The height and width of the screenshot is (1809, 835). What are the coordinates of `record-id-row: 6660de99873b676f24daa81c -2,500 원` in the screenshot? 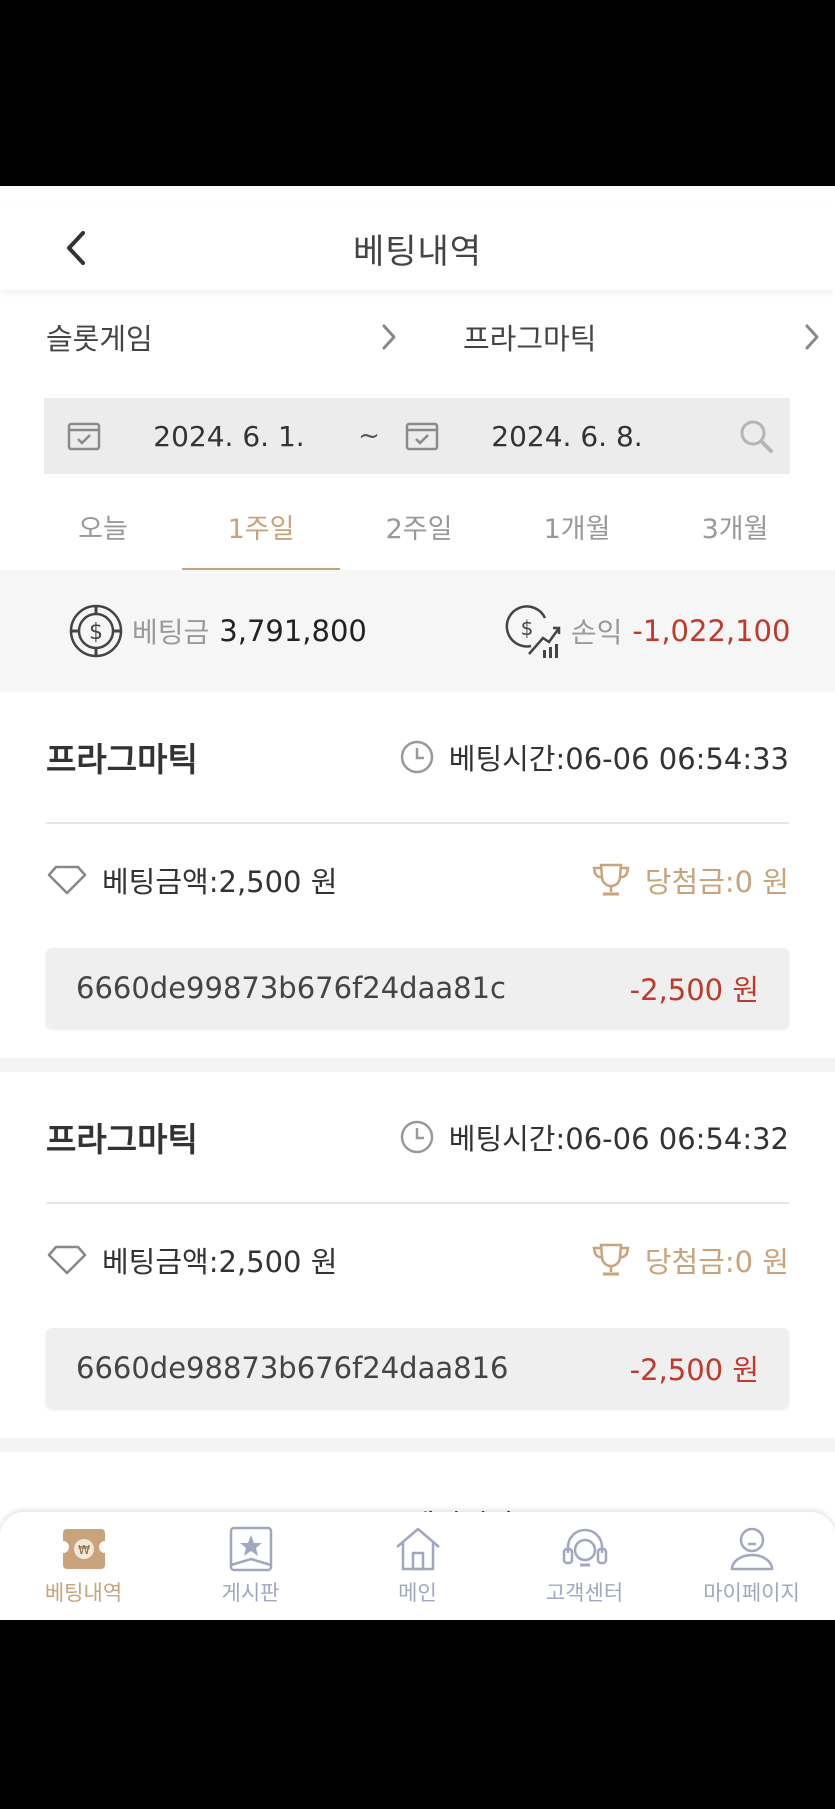 It's located at (417, 988).